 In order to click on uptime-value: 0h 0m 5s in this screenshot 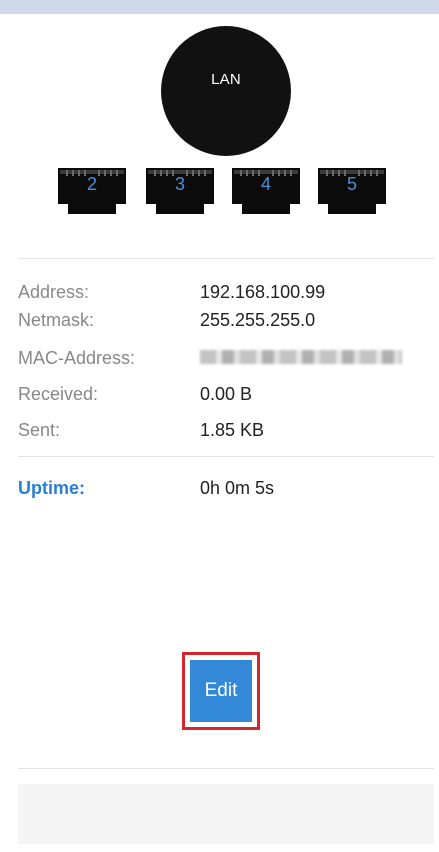, I will do `click(237, 488)`.